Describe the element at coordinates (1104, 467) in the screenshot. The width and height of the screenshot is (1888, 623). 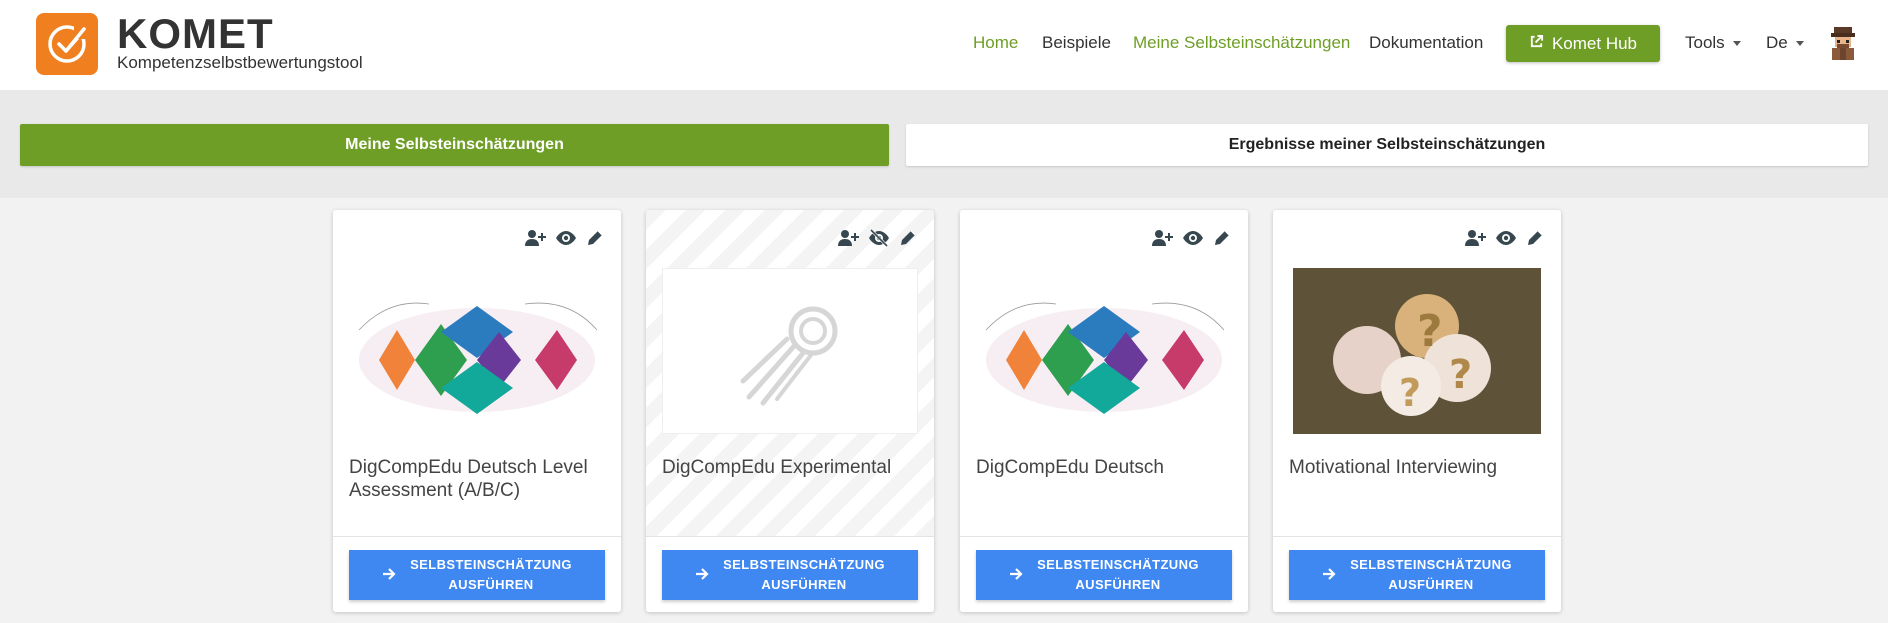
I see `card-title: DigCompEdu Deutsch` at that location.